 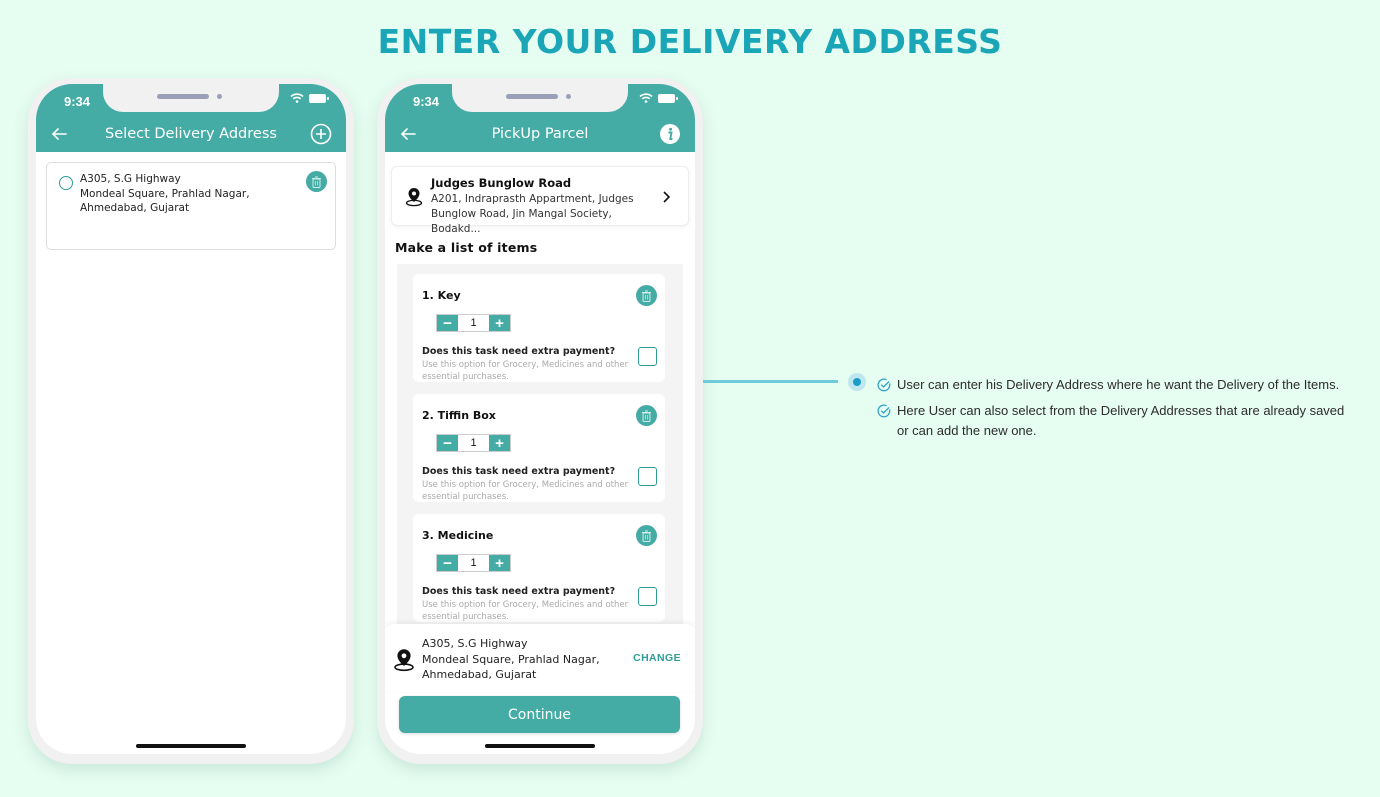 I want to click on chevron-right-icon, so click(x=666, y=197).